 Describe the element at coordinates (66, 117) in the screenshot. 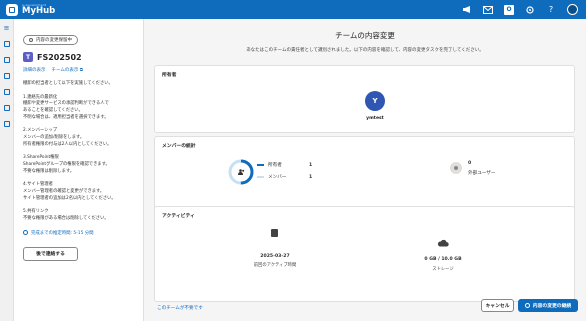

I see `instruction-line: 不明な場合は、適用担当者を選択できます。` at that location.